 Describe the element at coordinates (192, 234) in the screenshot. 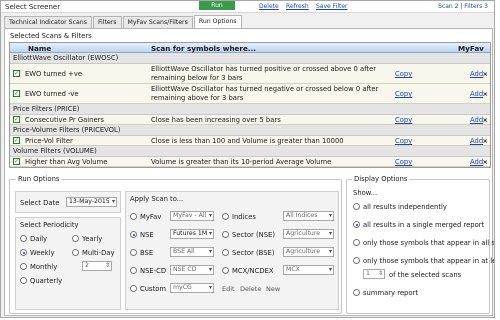

I see `nse-select: Futures 1M` at that location.